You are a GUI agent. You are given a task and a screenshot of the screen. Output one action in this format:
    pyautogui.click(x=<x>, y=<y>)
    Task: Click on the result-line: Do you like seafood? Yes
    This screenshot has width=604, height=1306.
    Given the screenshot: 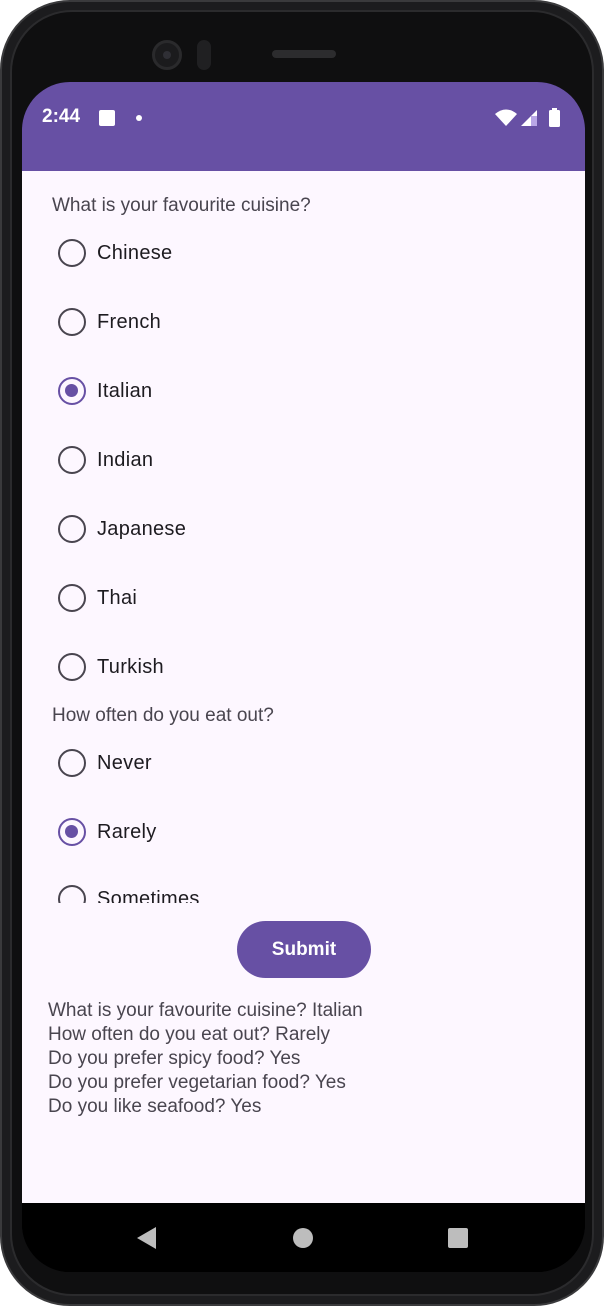 What is the action you would take?
    pyautogui.click(x=155, y=1106)
    